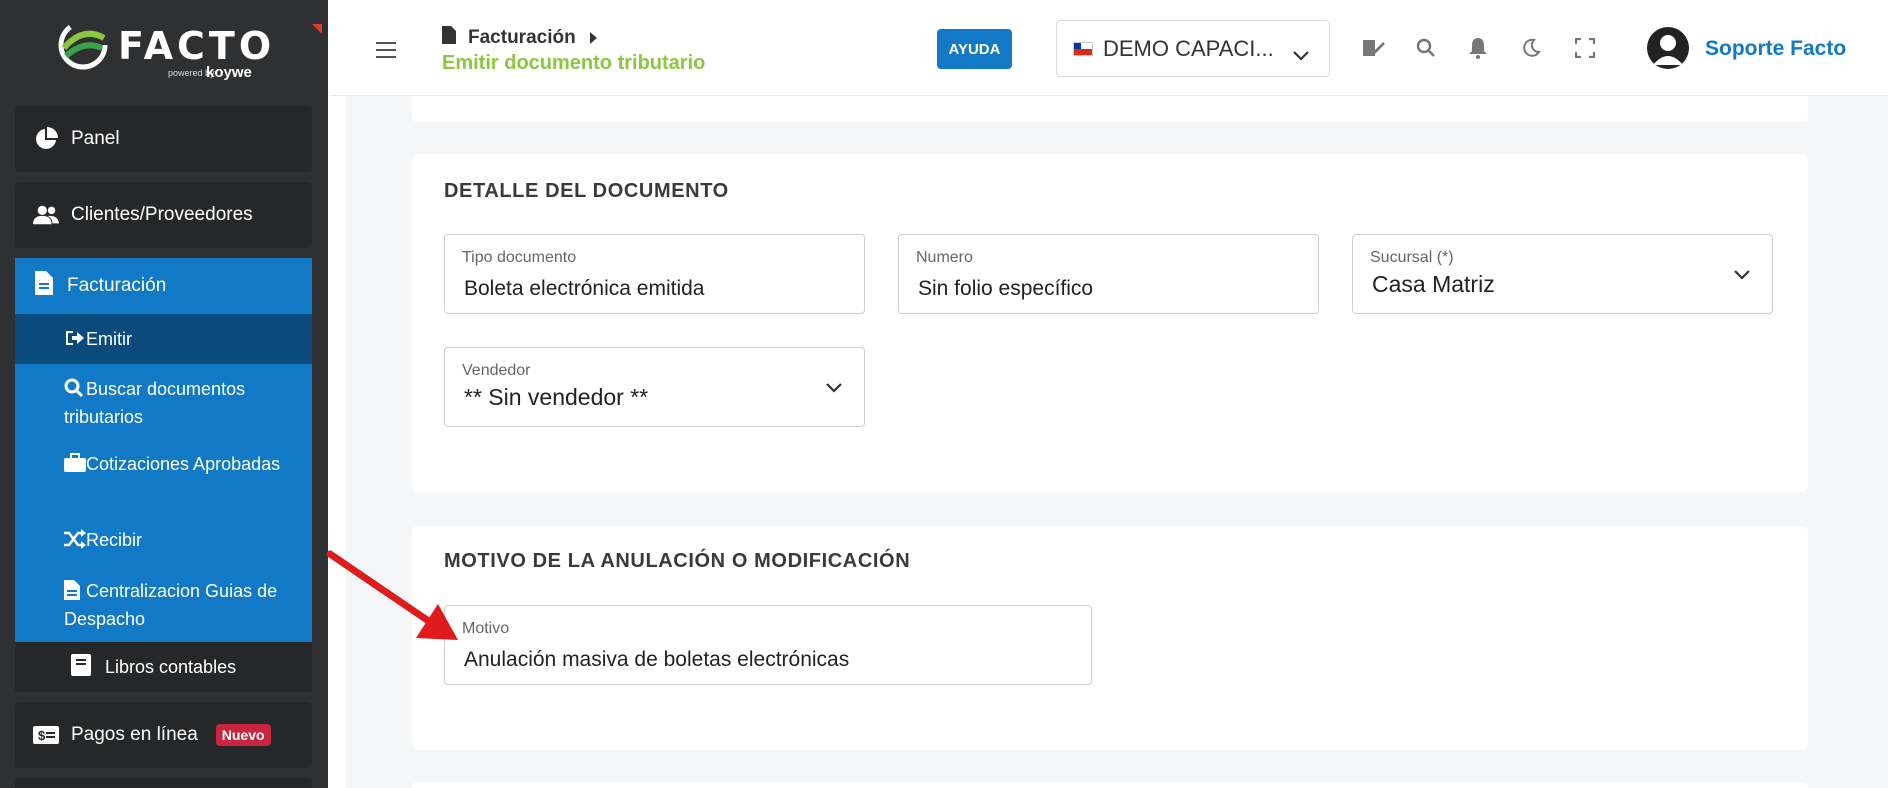  I want to click on sidebar-item-label: Libros contables, so click(171, 666).